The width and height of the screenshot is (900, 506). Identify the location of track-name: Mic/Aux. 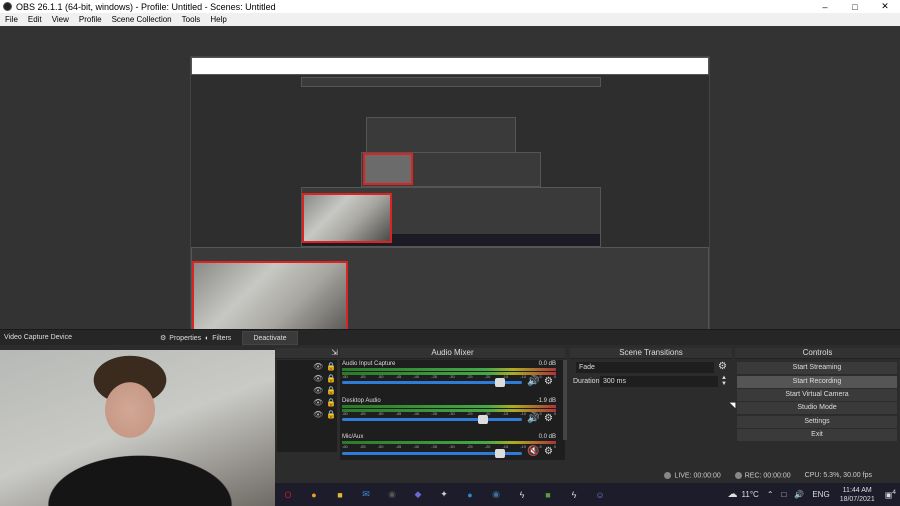
(353, 437).